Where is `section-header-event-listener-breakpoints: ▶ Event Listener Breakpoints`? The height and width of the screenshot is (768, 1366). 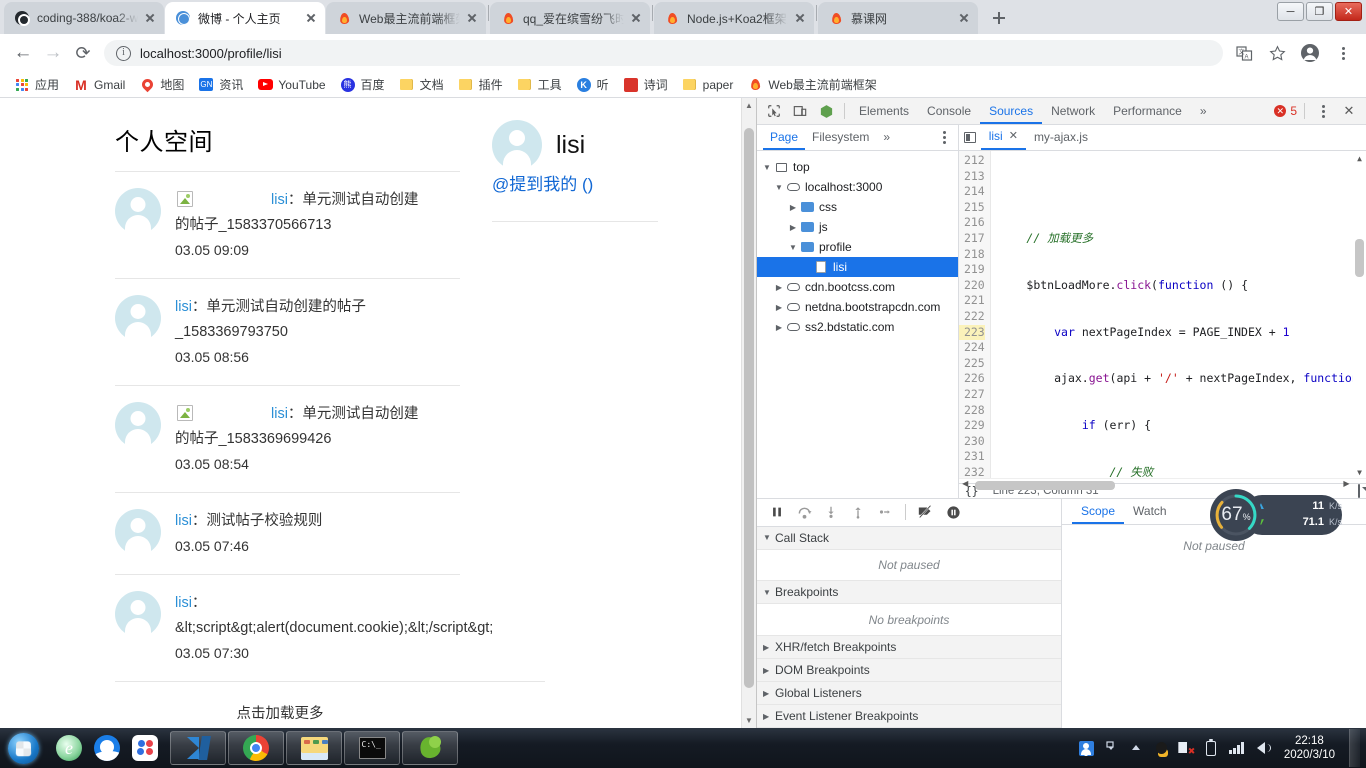
section-header-event-listener-breakpoints: ▶ Event Listener Breakpoints is located at coordinates (909, 716).